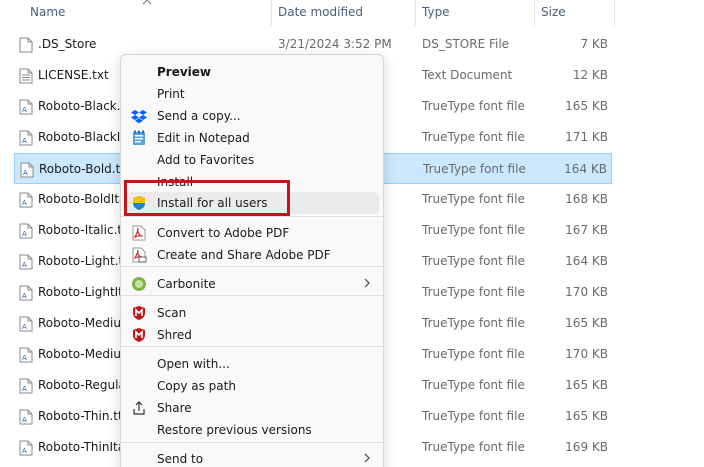 The height and width of the screenshot is (467, 704). Describe the element at coordinates (82, 199) in the screenshot. I see `file-name: Roboto-BoldIta` at that location.